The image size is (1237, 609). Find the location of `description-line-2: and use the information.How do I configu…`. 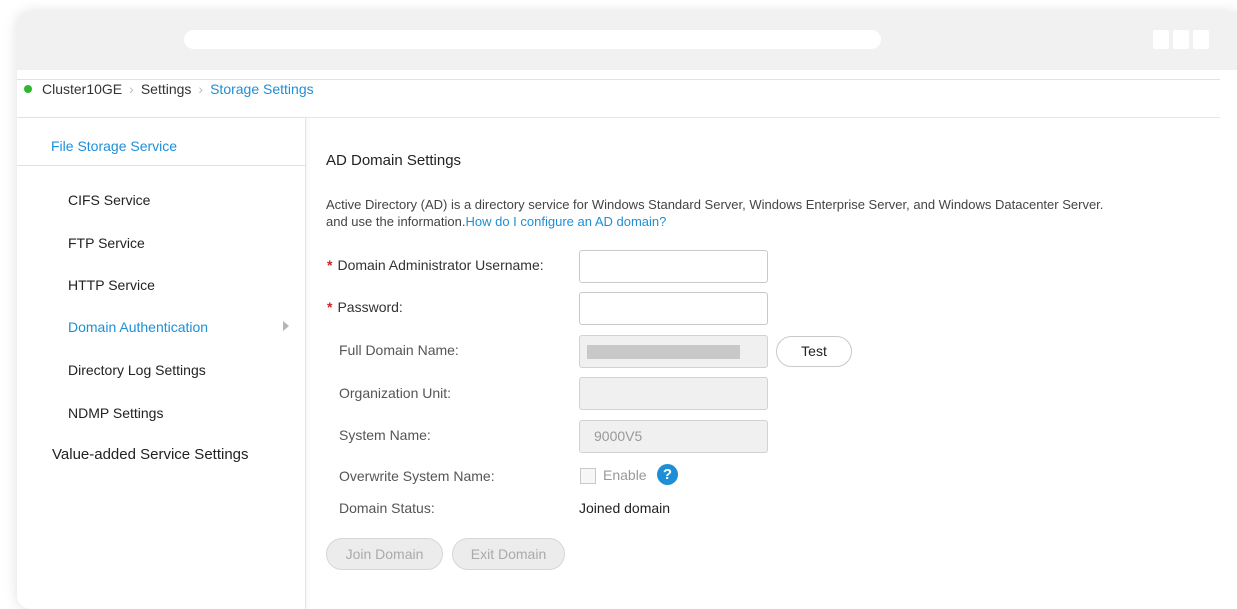

description-line-2: and use the information.How do I configu… is located at coordinates (781, 221).